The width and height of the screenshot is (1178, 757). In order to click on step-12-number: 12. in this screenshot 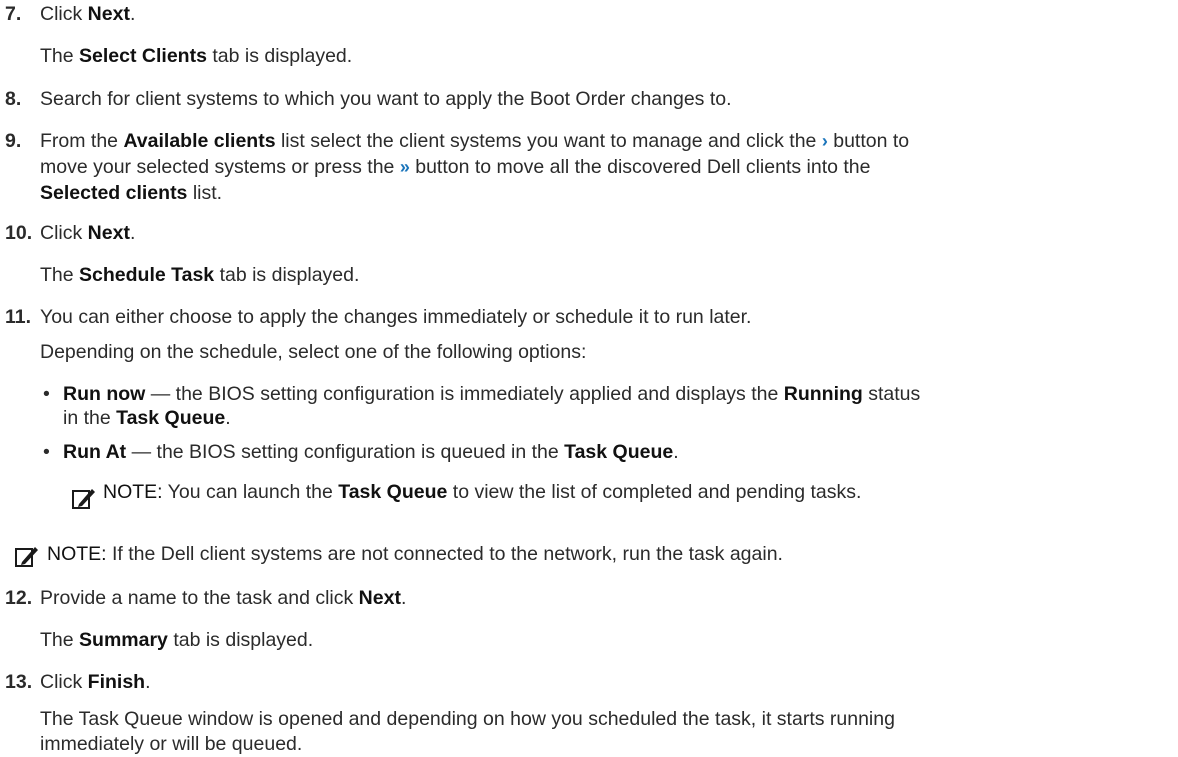, I will do `click(19, 598)`.